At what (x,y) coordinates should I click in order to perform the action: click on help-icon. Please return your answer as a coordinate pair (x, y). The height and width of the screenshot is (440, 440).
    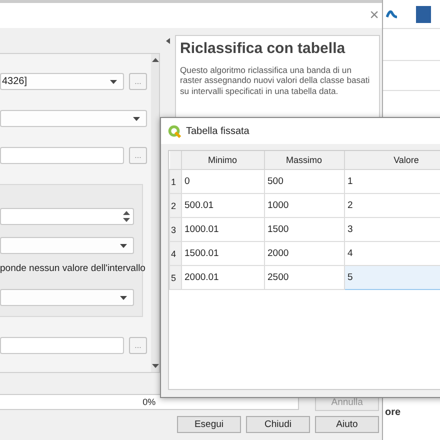
    Looking at the image, I should click on (423, 14).